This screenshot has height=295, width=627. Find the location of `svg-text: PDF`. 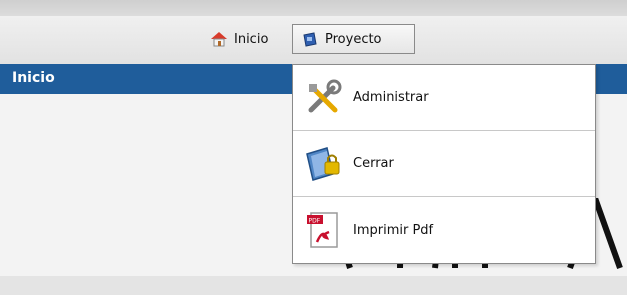

svg-text: PDF is located at coordinates (315, 221).